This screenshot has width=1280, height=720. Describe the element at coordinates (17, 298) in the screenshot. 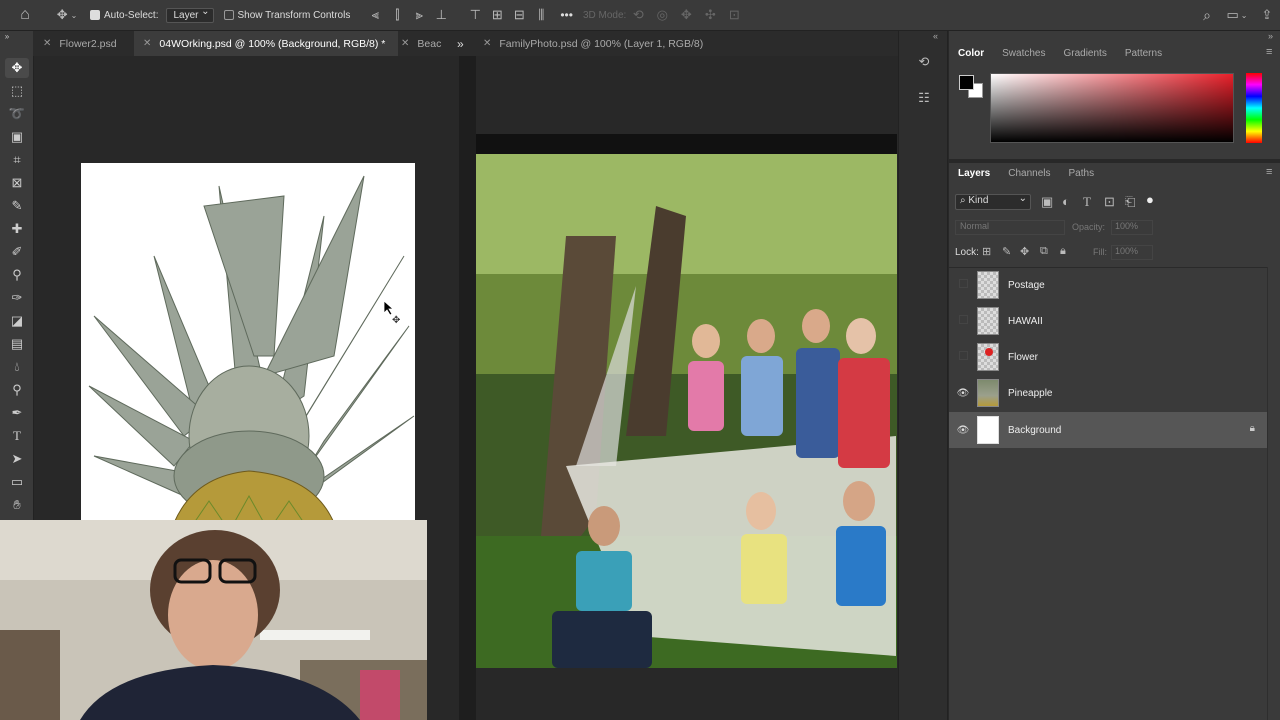

I see `history-brush-icon: ✑` at that location.